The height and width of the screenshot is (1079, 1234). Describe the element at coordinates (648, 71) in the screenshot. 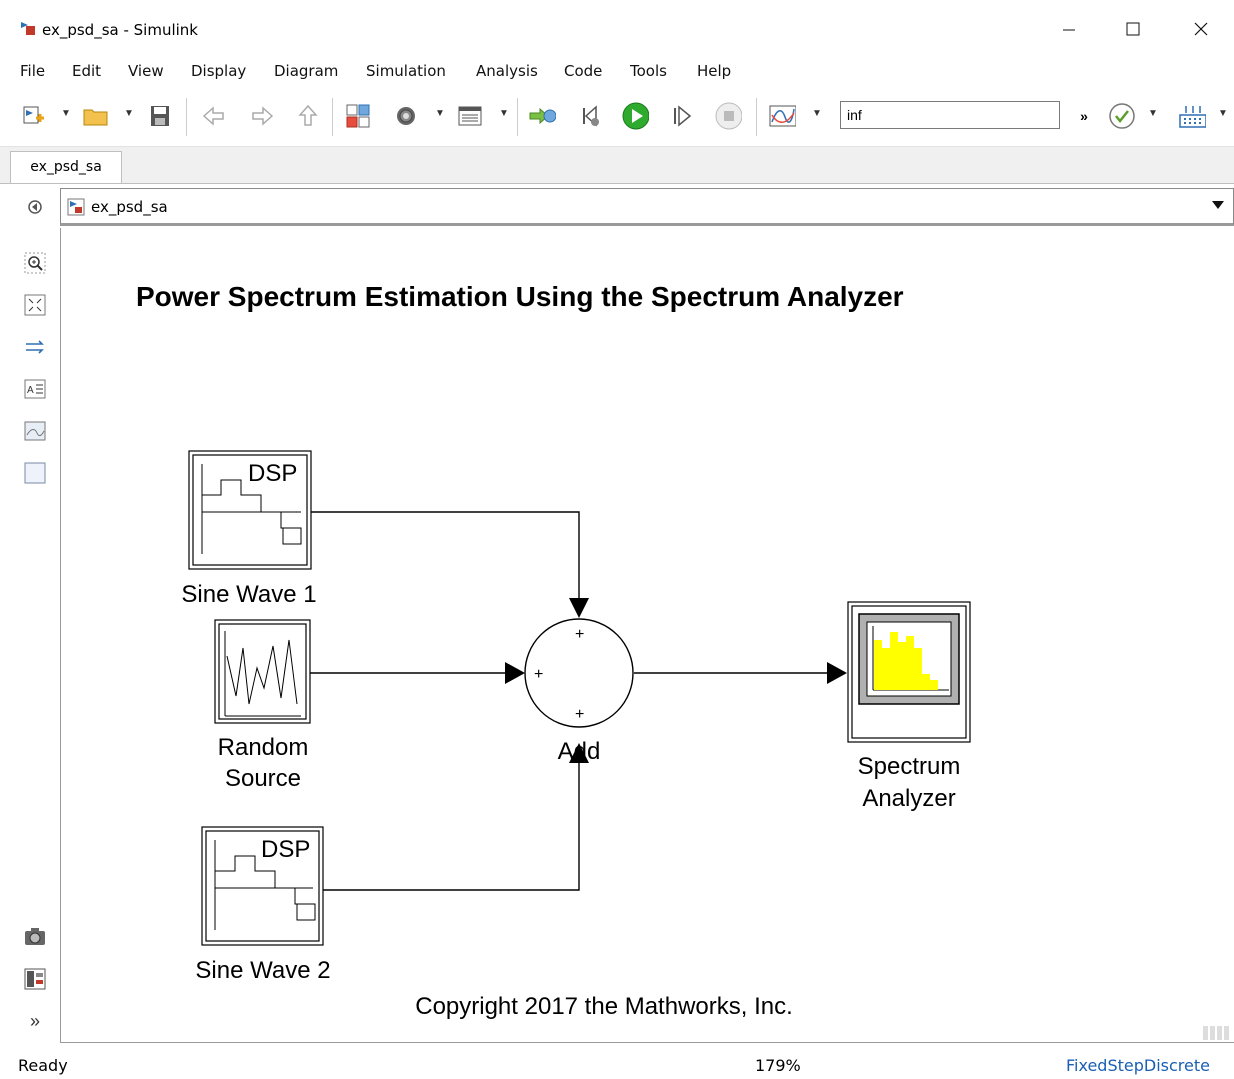

I see `menu-tools: Tools` at that location.